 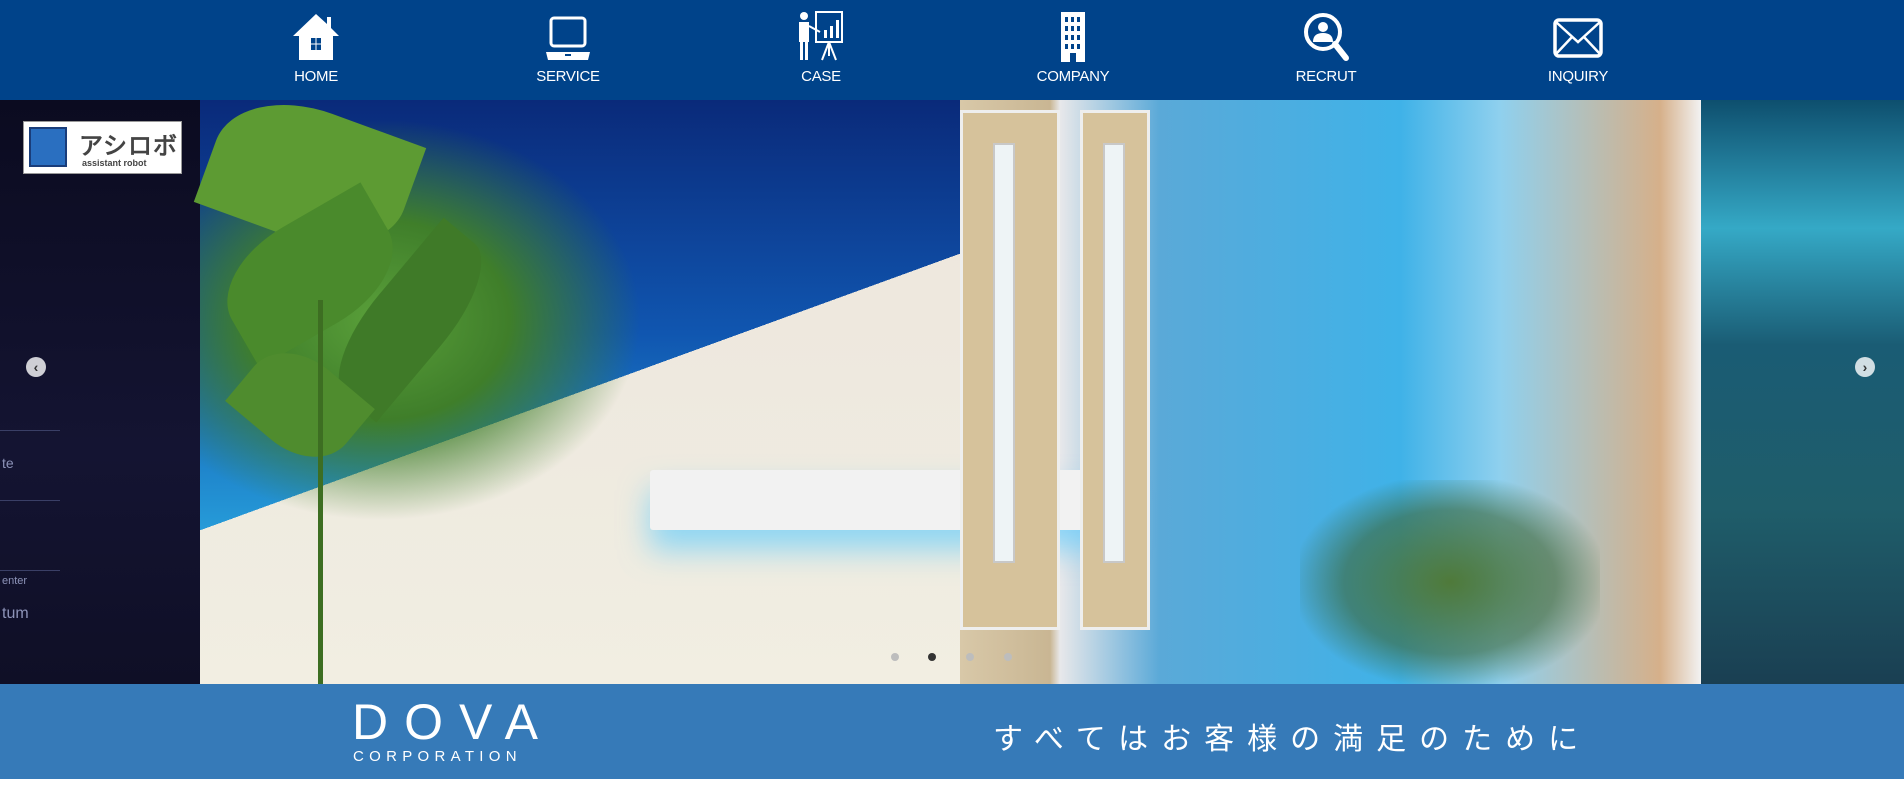 I want to click on slide-preview-next, so click(x=1802, y=392).